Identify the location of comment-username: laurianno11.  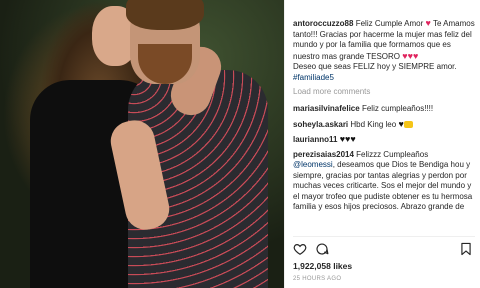
(315, 139).